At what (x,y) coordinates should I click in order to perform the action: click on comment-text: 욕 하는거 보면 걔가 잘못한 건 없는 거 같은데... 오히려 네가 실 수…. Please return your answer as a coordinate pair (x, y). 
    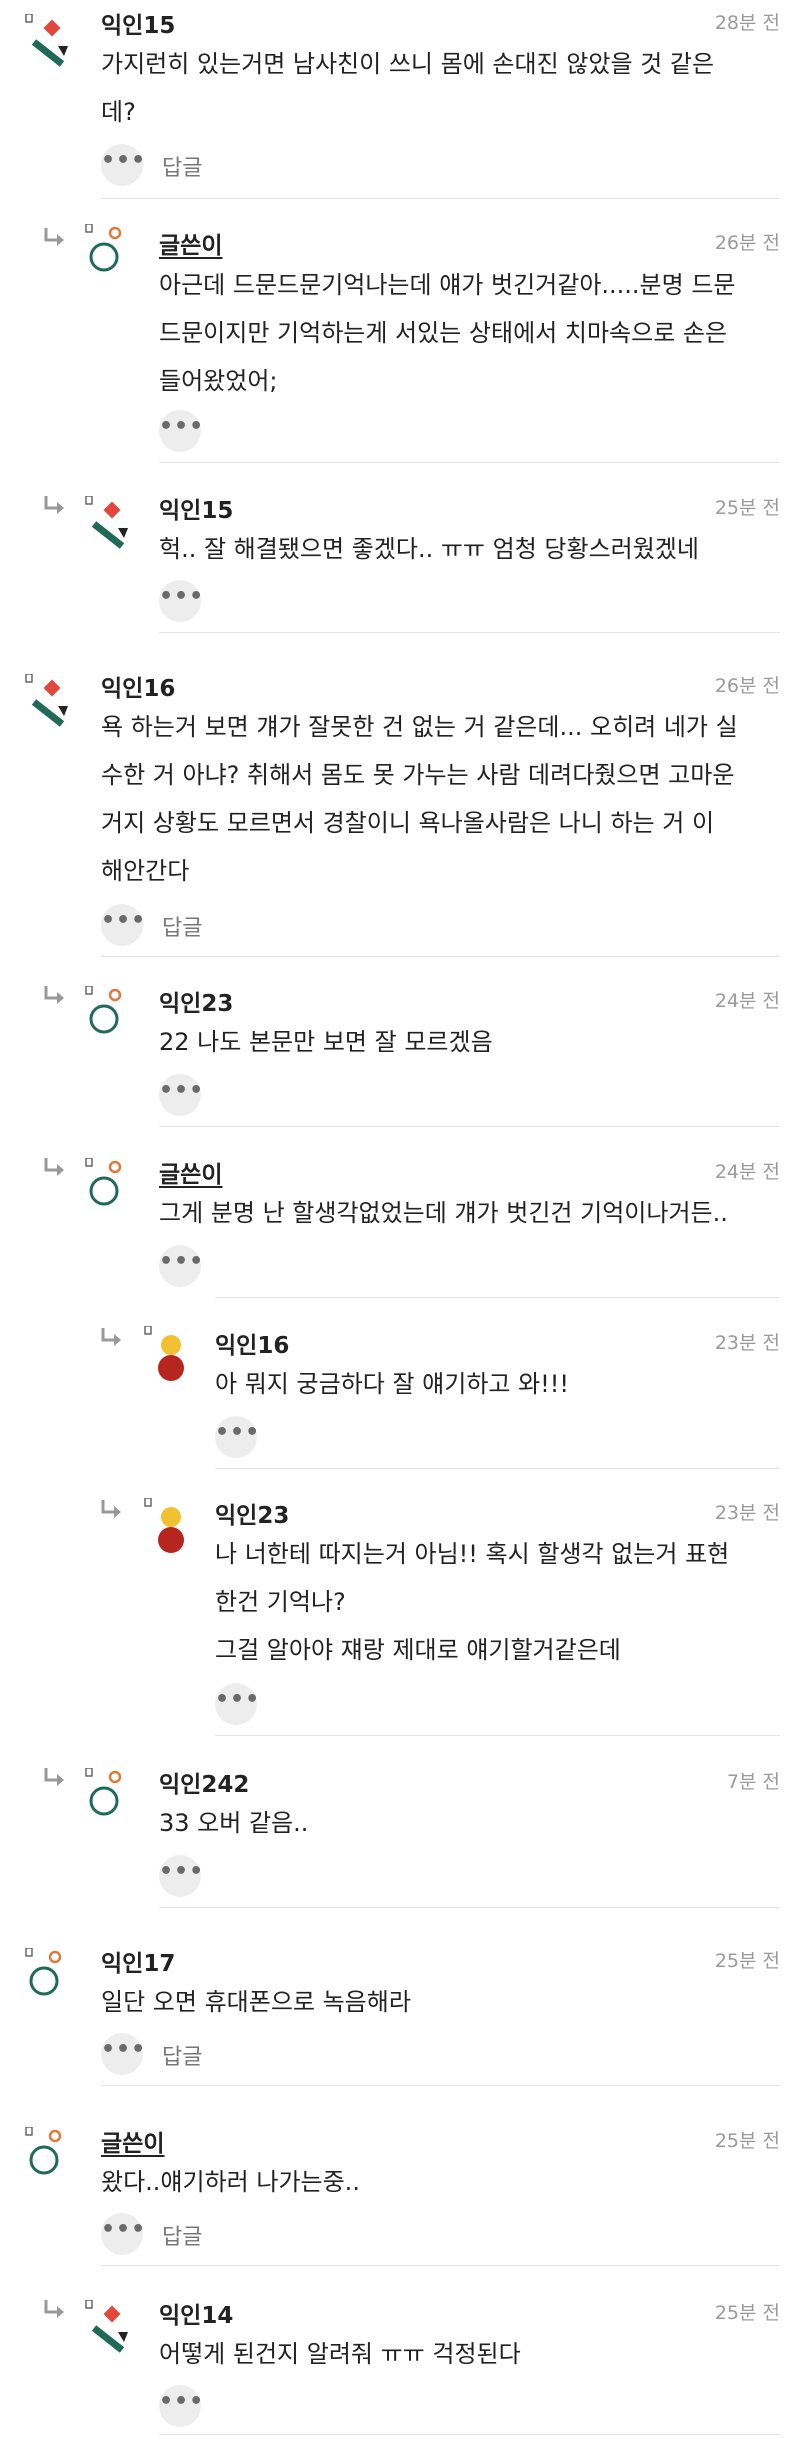
    Looking at the image, I should click on (419, 799).